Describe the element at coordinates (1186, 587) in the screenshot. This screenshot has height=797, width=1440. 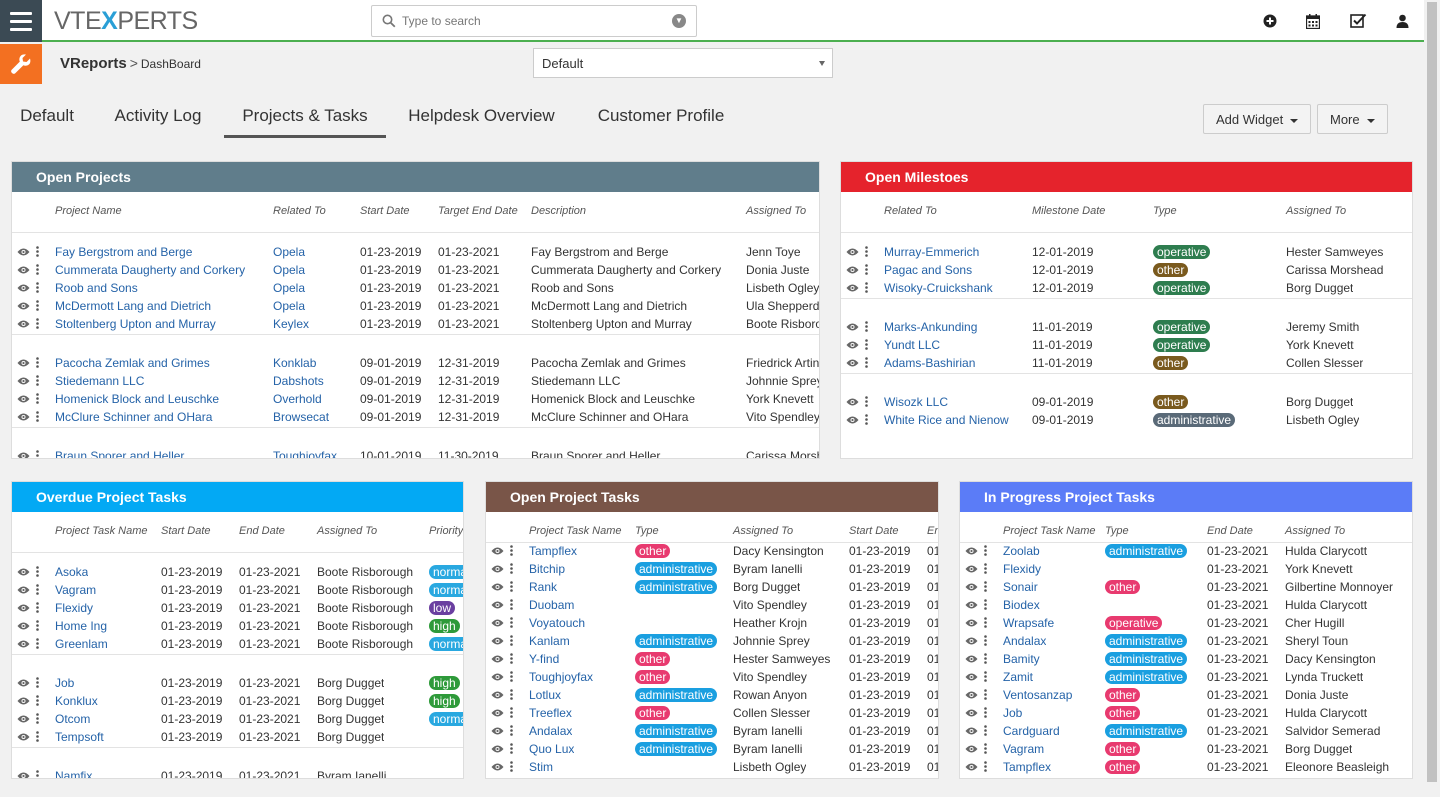
I see `table-row: Sonair other 01-23-2021 Gilbertine Monnoyer` at that location.